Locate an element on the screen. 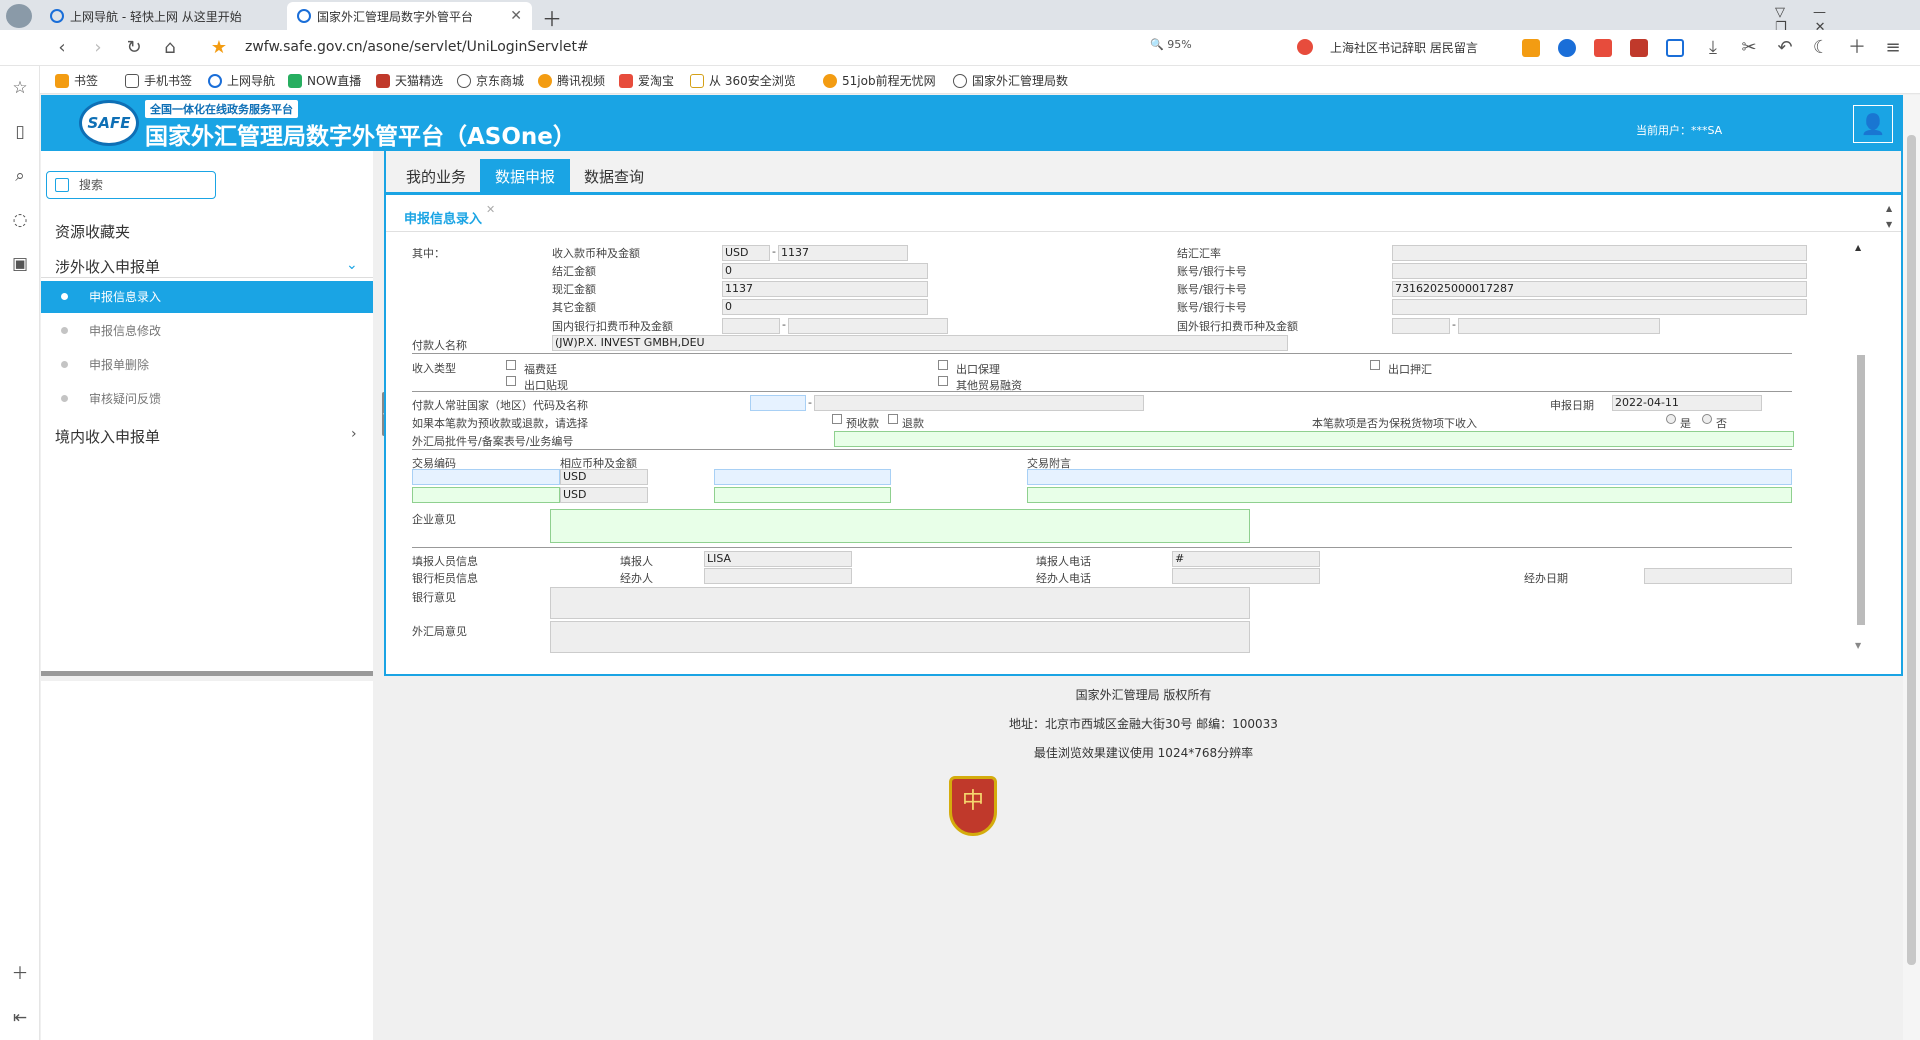  bookmark-item: 从 360安全浏览 is located at coordinates (743, 80).